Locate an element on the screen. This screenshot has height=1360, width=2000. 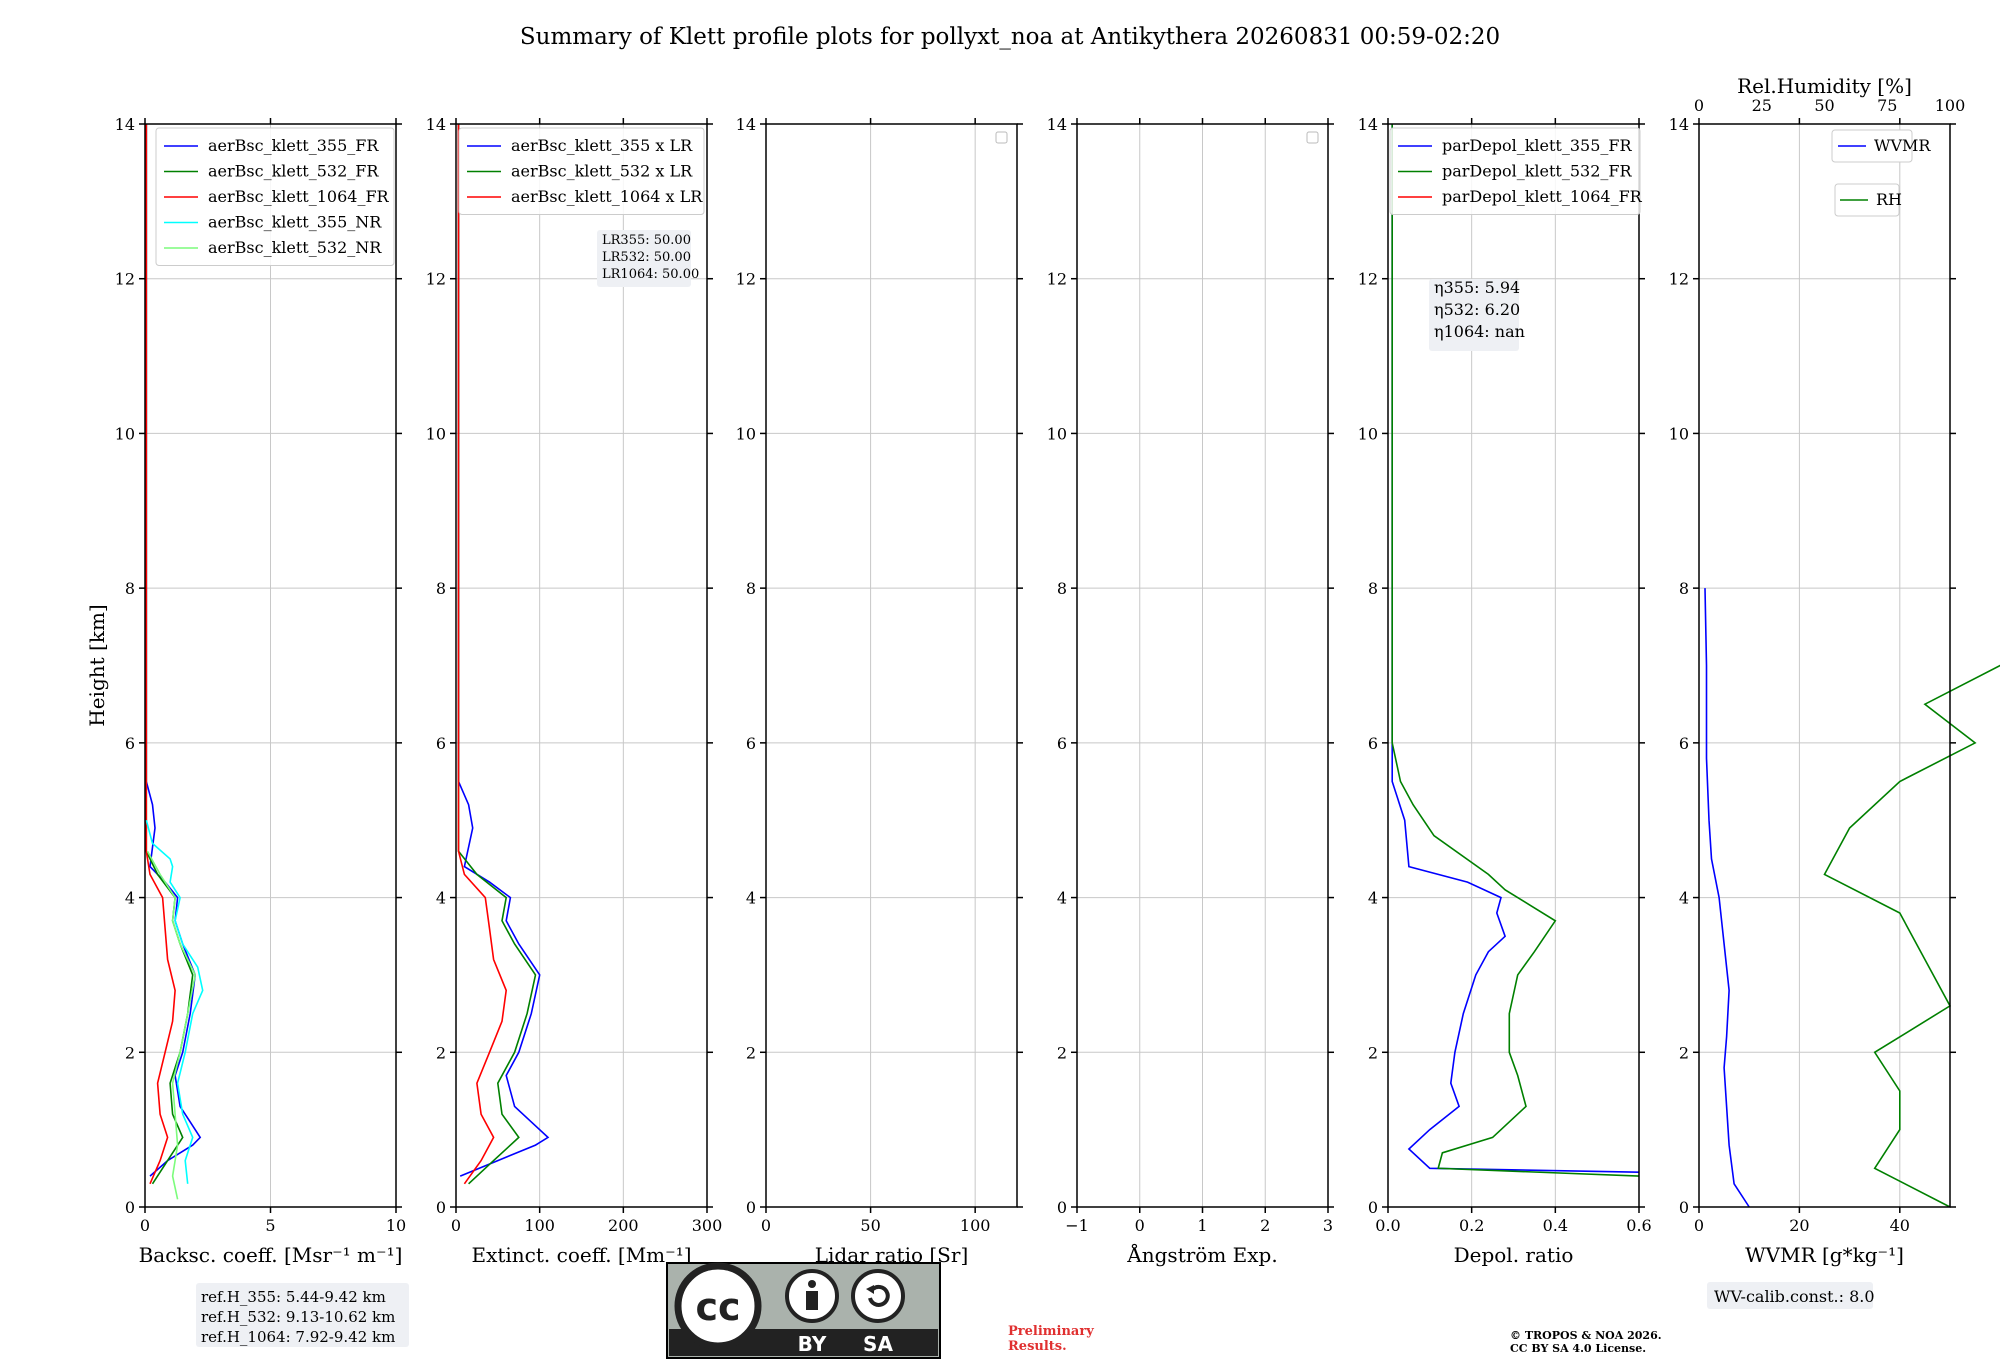
legend-label: aerBsc_klett_355 x LR is located at coordinates (602, 145).